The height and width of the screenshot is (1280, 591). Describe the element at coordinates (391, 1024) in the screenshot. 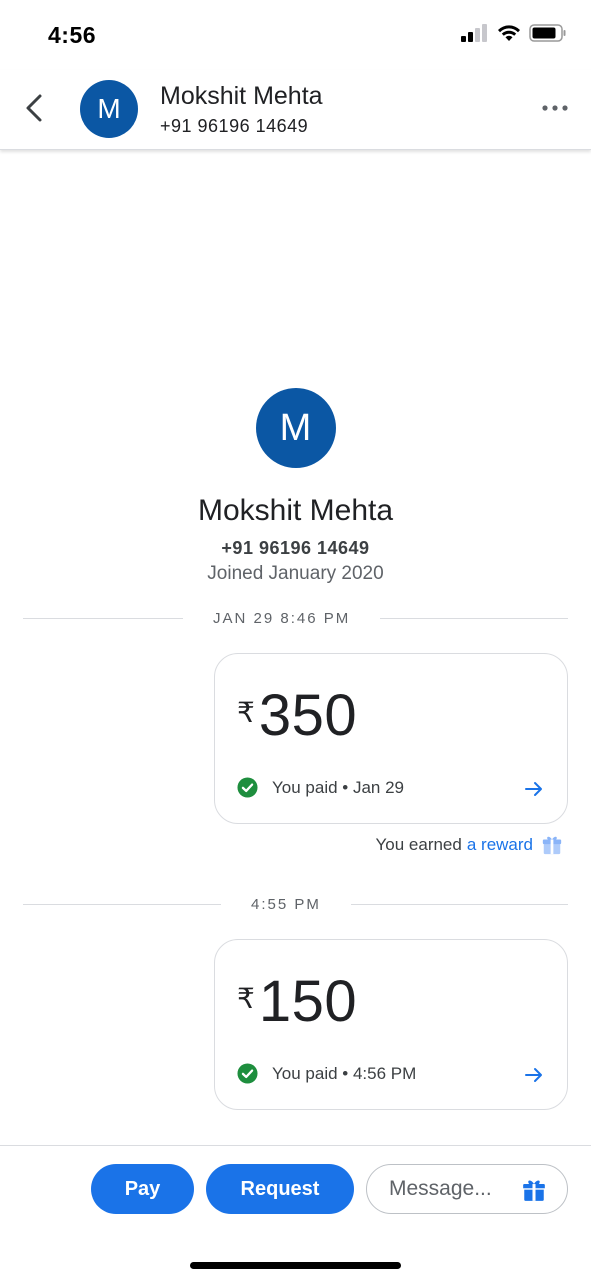

I see `payment-card: ₹ 150 You paid • 4:56 PM` at that location.